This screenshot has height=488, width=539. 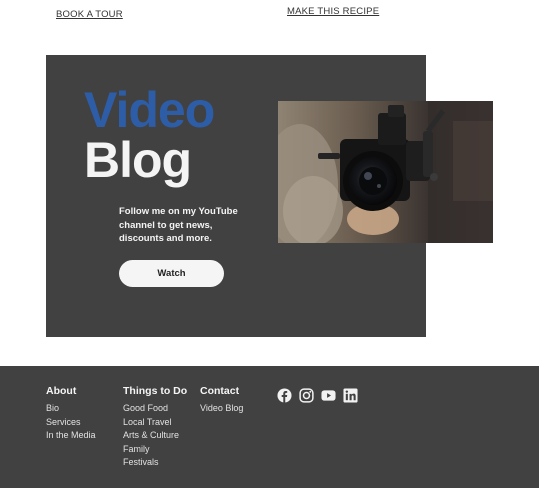 What do you see at coordinates (149, 110) in the screenshot?
I see `headline-video: Video` at bounding box center [149, 110].